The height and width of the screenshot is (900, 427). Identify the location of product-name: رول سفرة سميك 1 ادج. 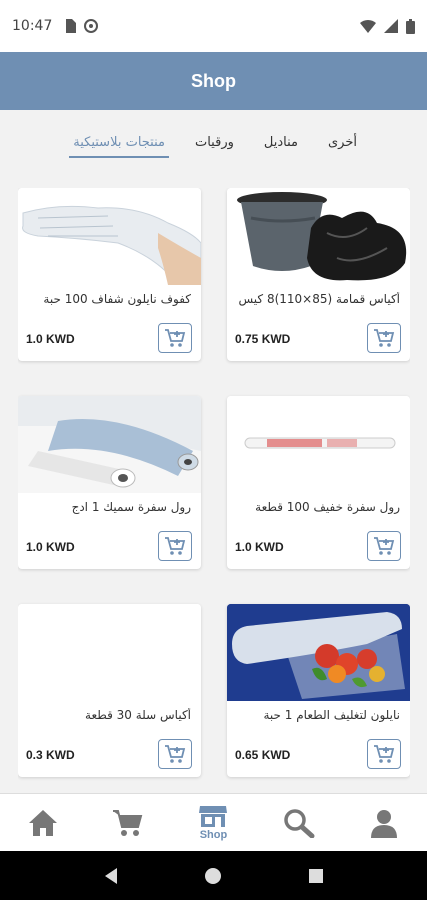
(131, 507).